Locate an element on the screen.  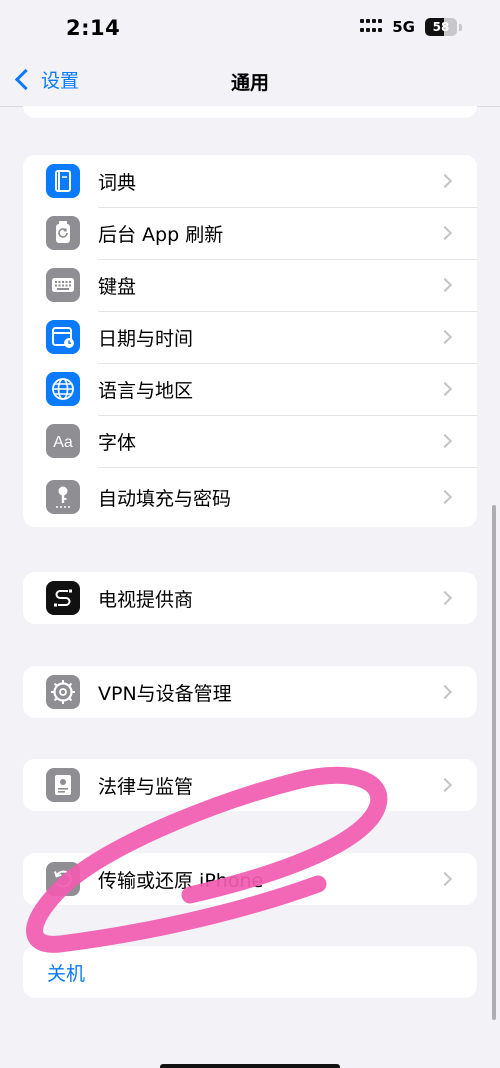
background-refresh-icon is located at coordinates (63, 233).